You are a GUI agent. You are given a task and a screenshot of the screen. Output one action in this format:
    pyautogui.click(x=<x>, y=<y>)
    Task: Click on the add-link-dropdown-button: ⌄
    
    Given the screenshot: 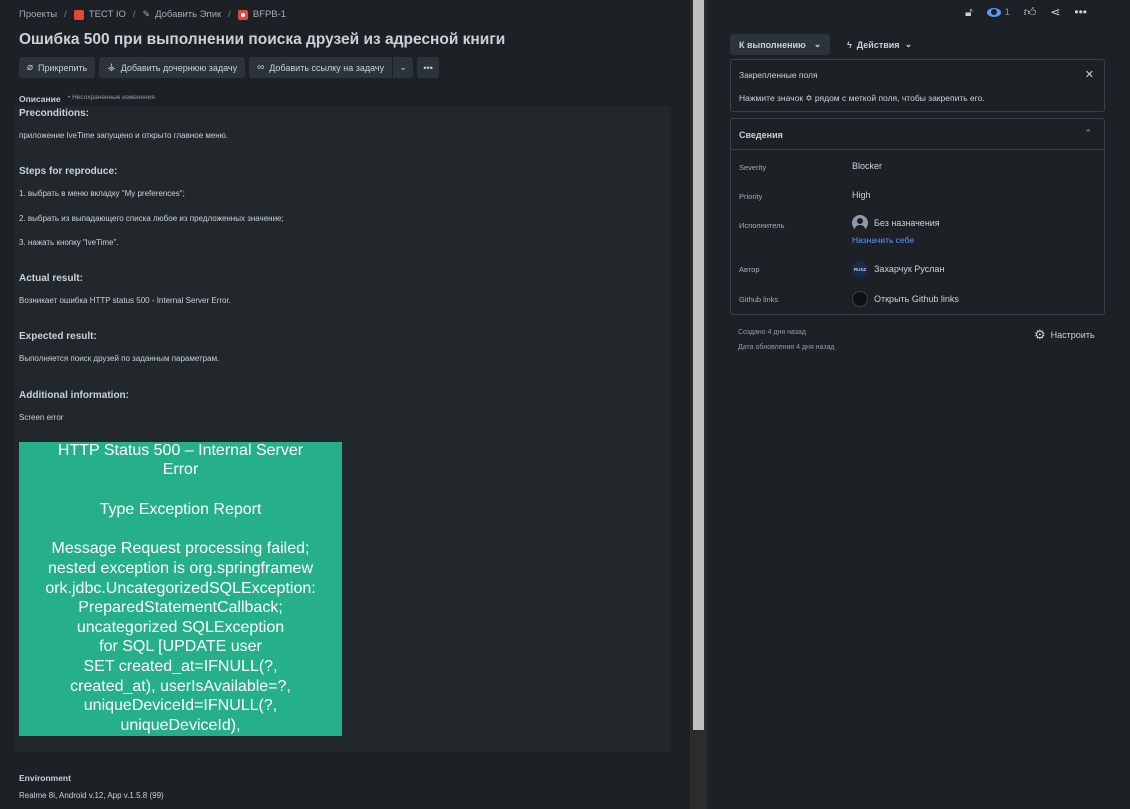 What is the action you would take?
    pyautogui.click(x=403, y=67)
    